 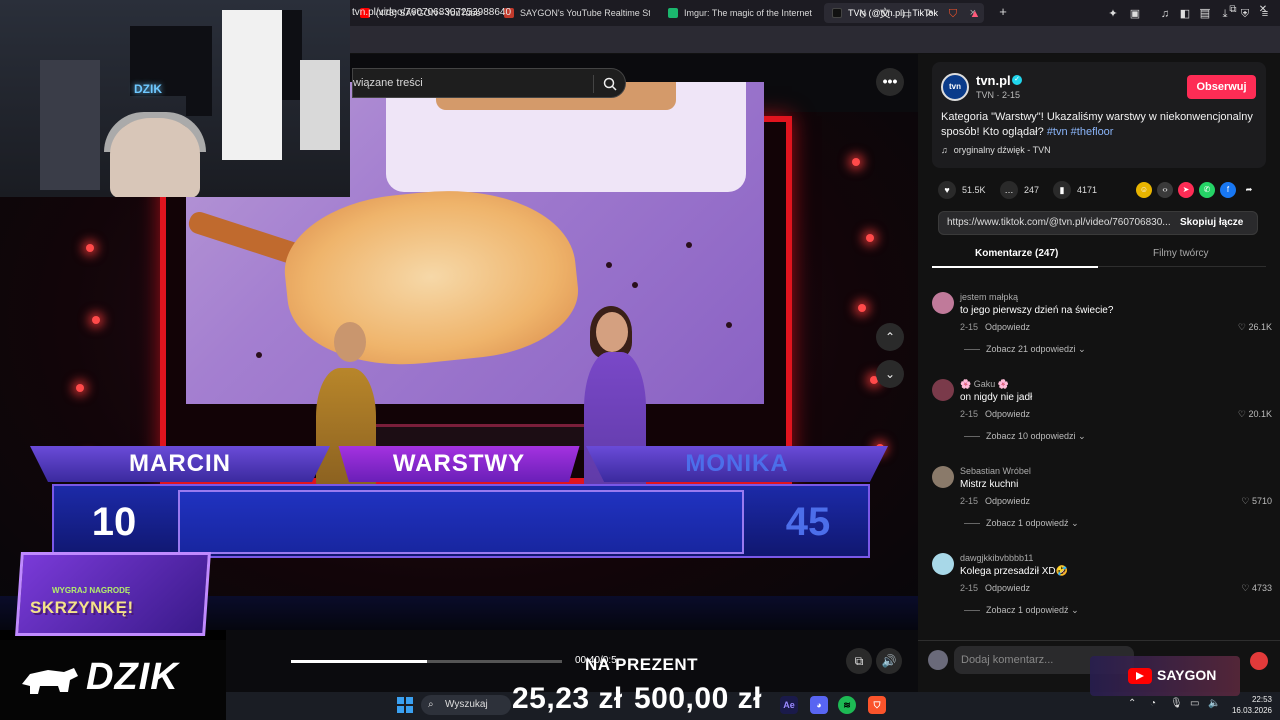 What do you see at coordinates (1135, 14) in the screenshot?
I see `sidebar-icon: ▣` at bounding box center [1135, 14].